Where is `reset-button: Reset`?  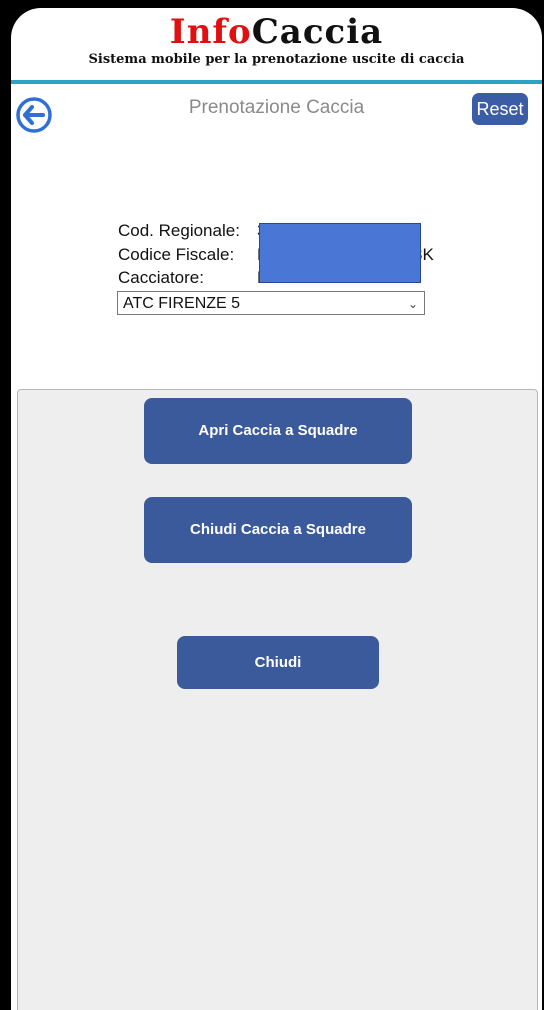
reset-button: Reset is located at coordinates (500, 109).